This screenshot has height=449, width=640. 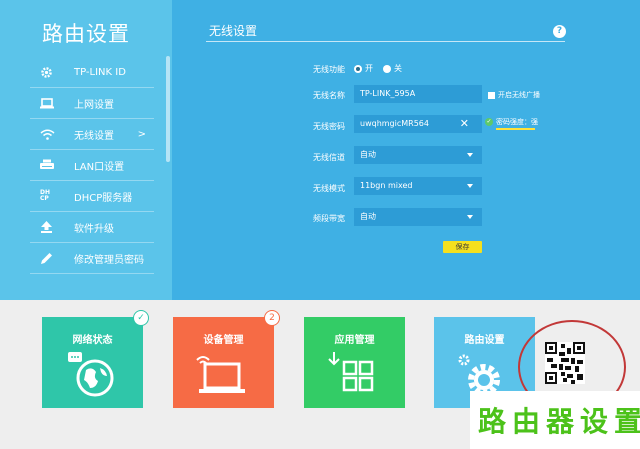 What do you see at coordinates (223, 340) in the screenshot?
I see `tile-label: 设备管理` at bounding box center [223, 340].